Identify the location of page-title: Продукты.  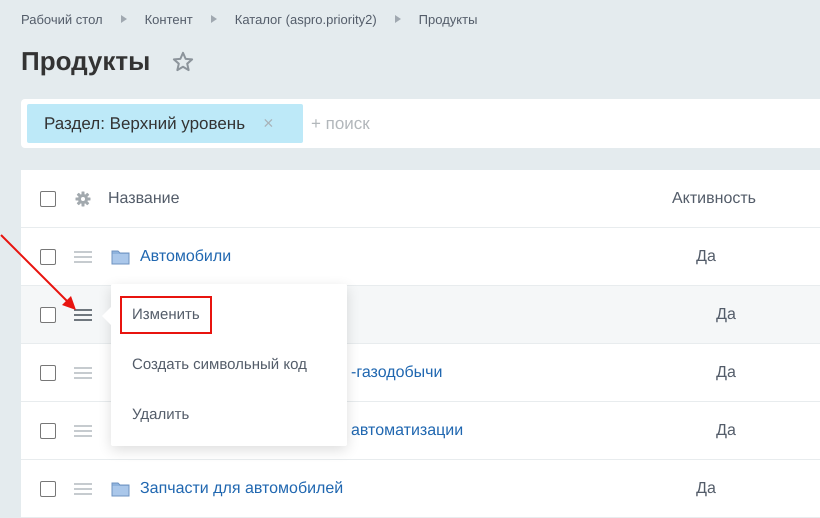
(85, 61).